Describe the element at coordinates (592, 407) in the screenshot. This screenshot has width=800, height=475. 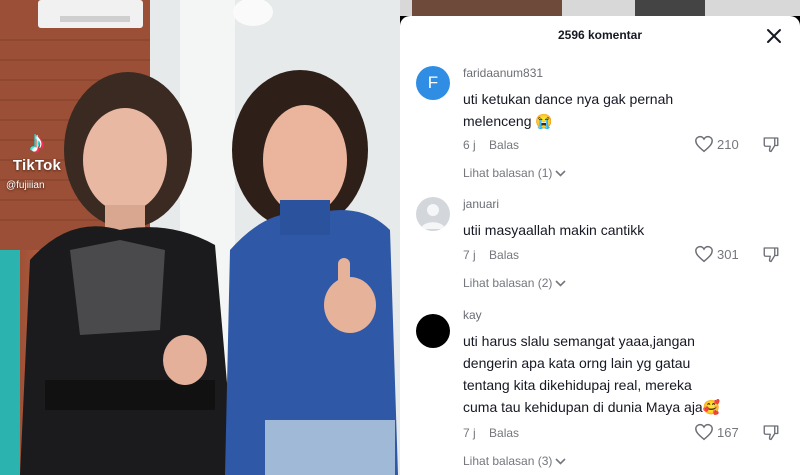
I see `comment-text-line: cuma tau kehidupan di dunia Maya aja🥰` at that location.